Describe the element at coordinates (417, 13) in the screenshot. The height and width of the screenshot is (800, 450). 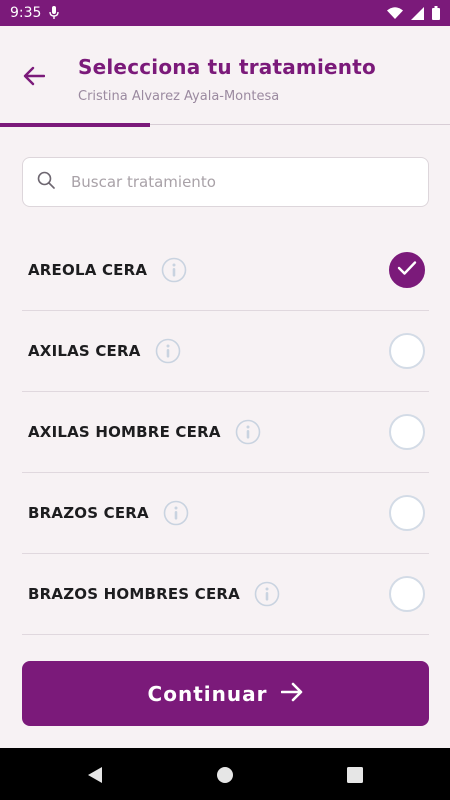
I see `cellular-icon` at that location.